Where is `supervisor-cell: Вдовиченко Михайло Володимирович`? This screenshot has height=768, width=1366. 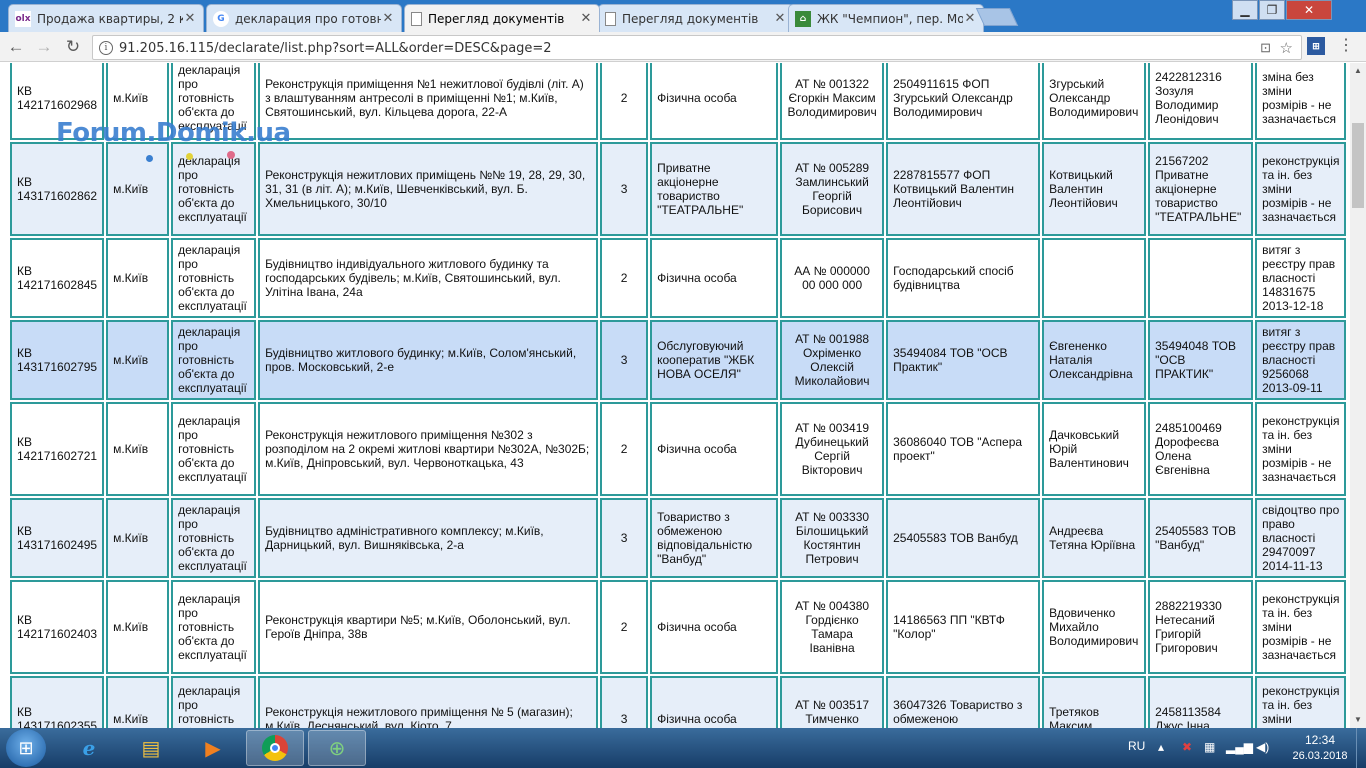 supervisor-cell: Вдовиченко Михайло Володимирович is located at coordinates (1094, 627).